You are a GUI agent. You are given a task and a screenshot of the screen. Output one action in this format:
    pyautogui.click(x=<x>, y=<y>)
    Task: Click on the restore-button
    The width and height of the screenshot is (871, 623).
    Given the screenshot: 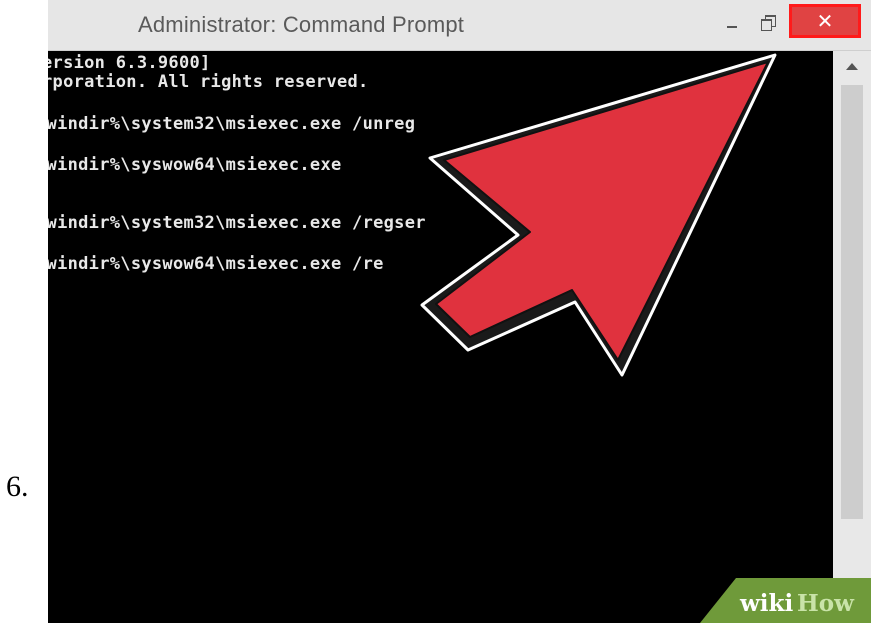 What is the action you would take?
    pyautogui.click(x=768, y=22)
    